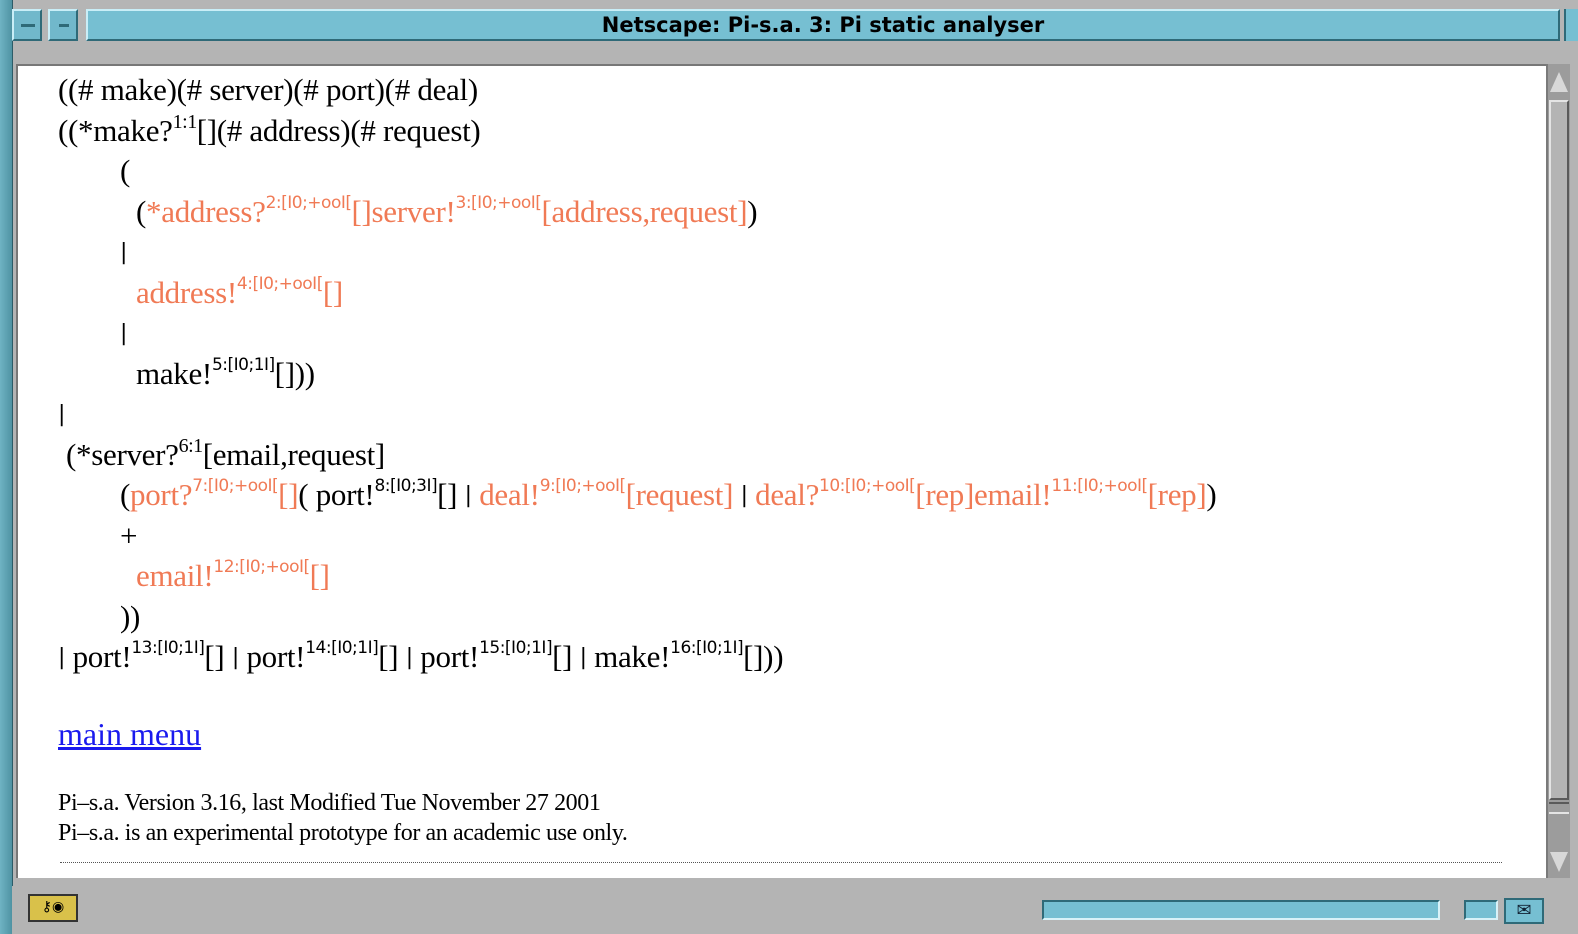 The image size is (1578, 934). What do you see at coordinates (1571, 25) in the screenshot?
I see `window-frame-right` at bounding box center [1571, 25].